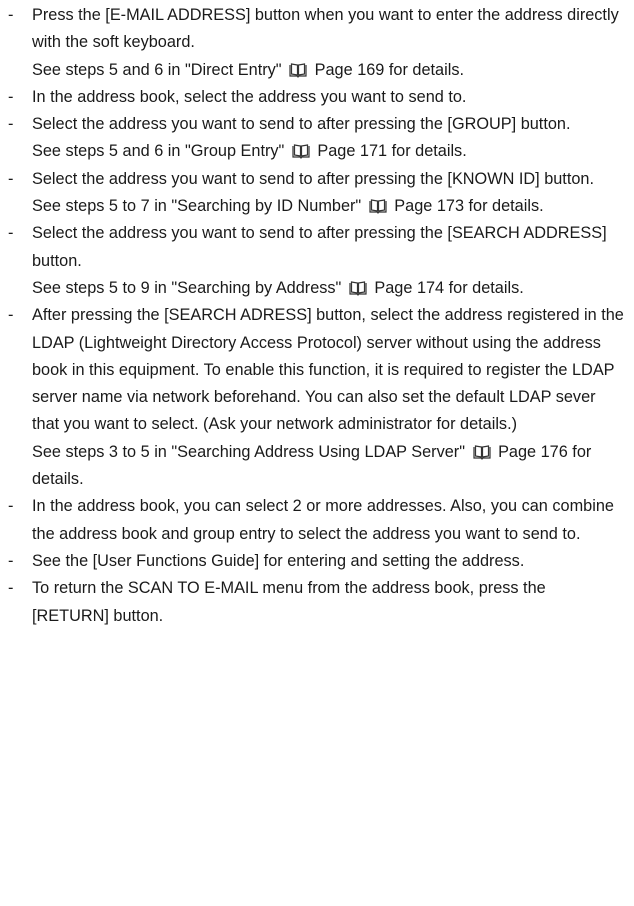  I want to click on page-ref-link: Page 174 for details., so click(448, 288).